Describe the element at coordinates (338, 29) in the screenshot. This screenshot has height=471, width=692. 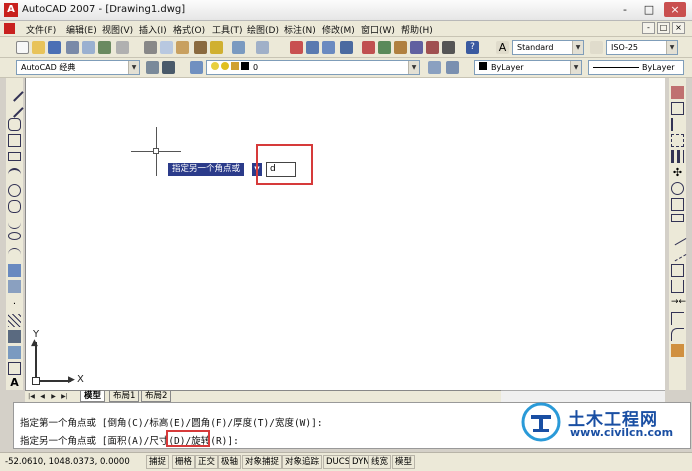
I see `menu-modify: 修改(M)` at that location.